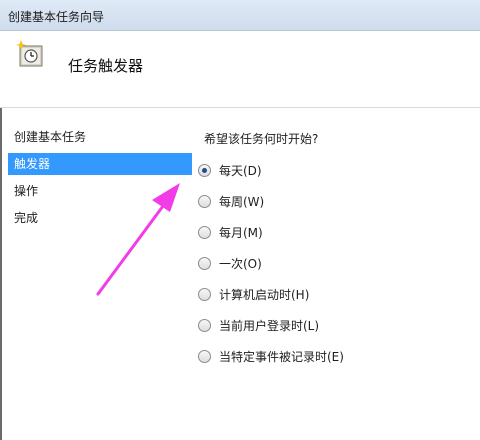  Describe the element at coordinates (204, 356) in the screenshot. I see `radio-event-logged` at that location.